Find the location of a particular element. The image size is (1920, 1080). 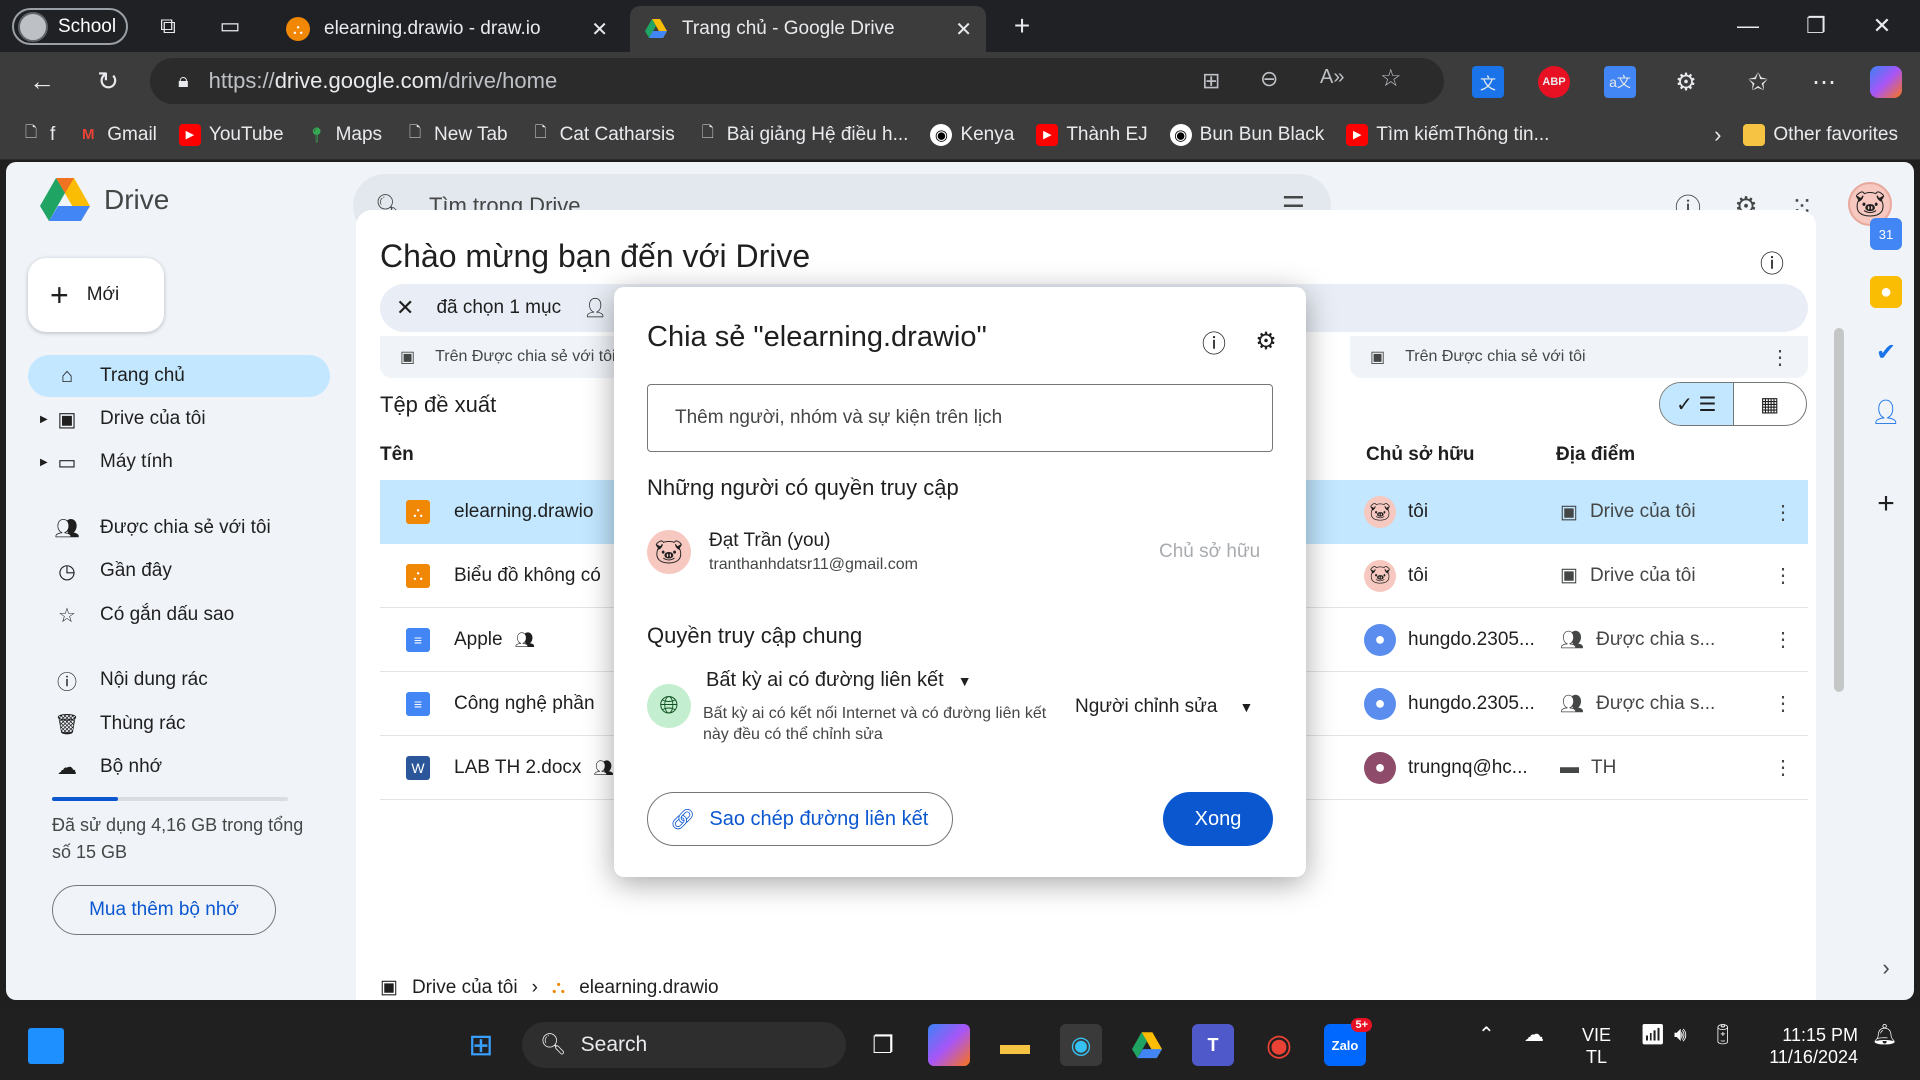

general-access-dropdown: Bất kỳ ai có đường liên kết ▼ is located at coordinates (839, 680).